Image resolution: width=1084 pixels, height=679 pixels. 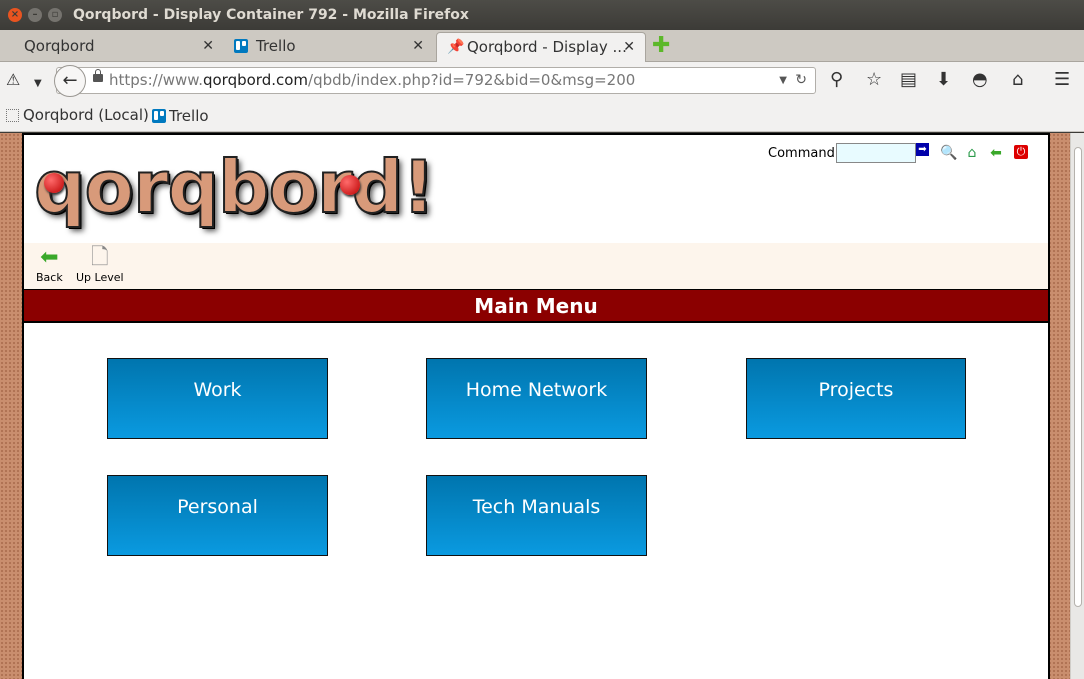 What do you see at coordinates (536, 266) in the screenshot?
I see `page-toolbar: ⬅ Back 🗋 Up Level` at bounding box center [536, 266].